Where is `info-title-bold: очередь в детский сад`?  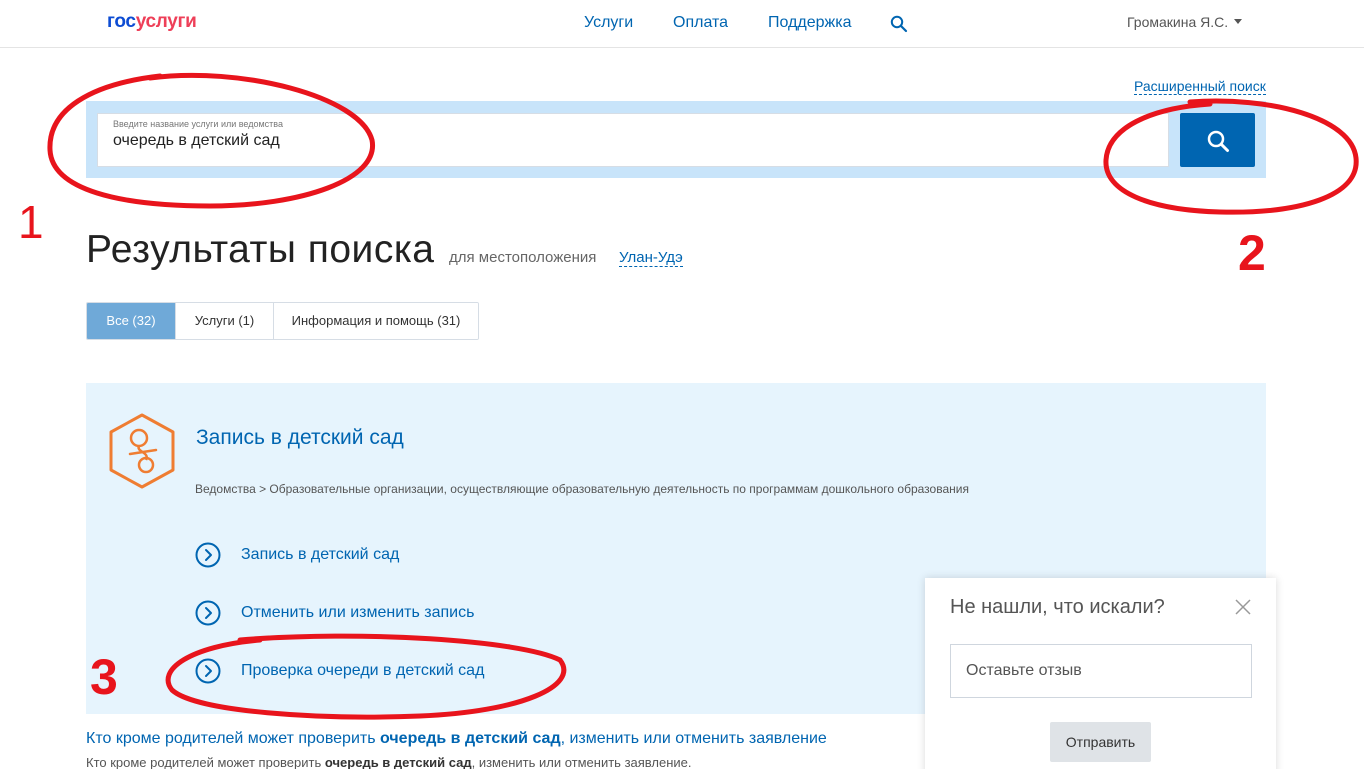 info-title-bold: очередь в детский сад is located at coordinates (470, 738).